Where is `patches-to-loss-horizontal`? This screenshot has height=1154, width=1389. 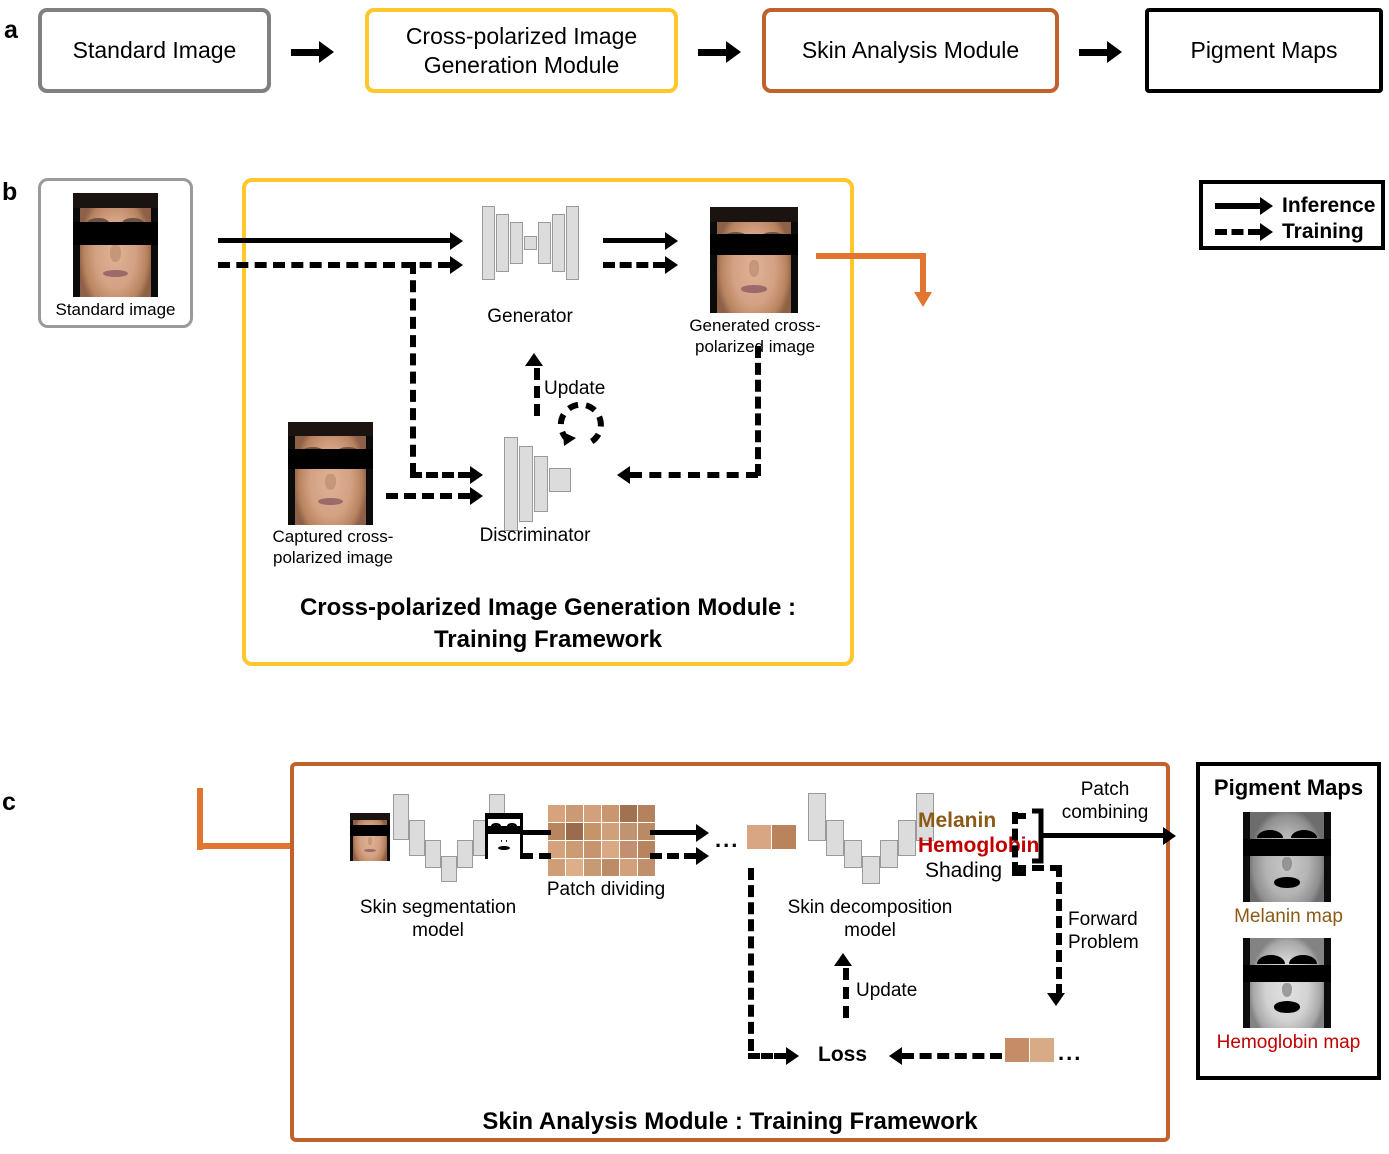 patches-to-loss-horizontal is located at coordinates (767, 1056).